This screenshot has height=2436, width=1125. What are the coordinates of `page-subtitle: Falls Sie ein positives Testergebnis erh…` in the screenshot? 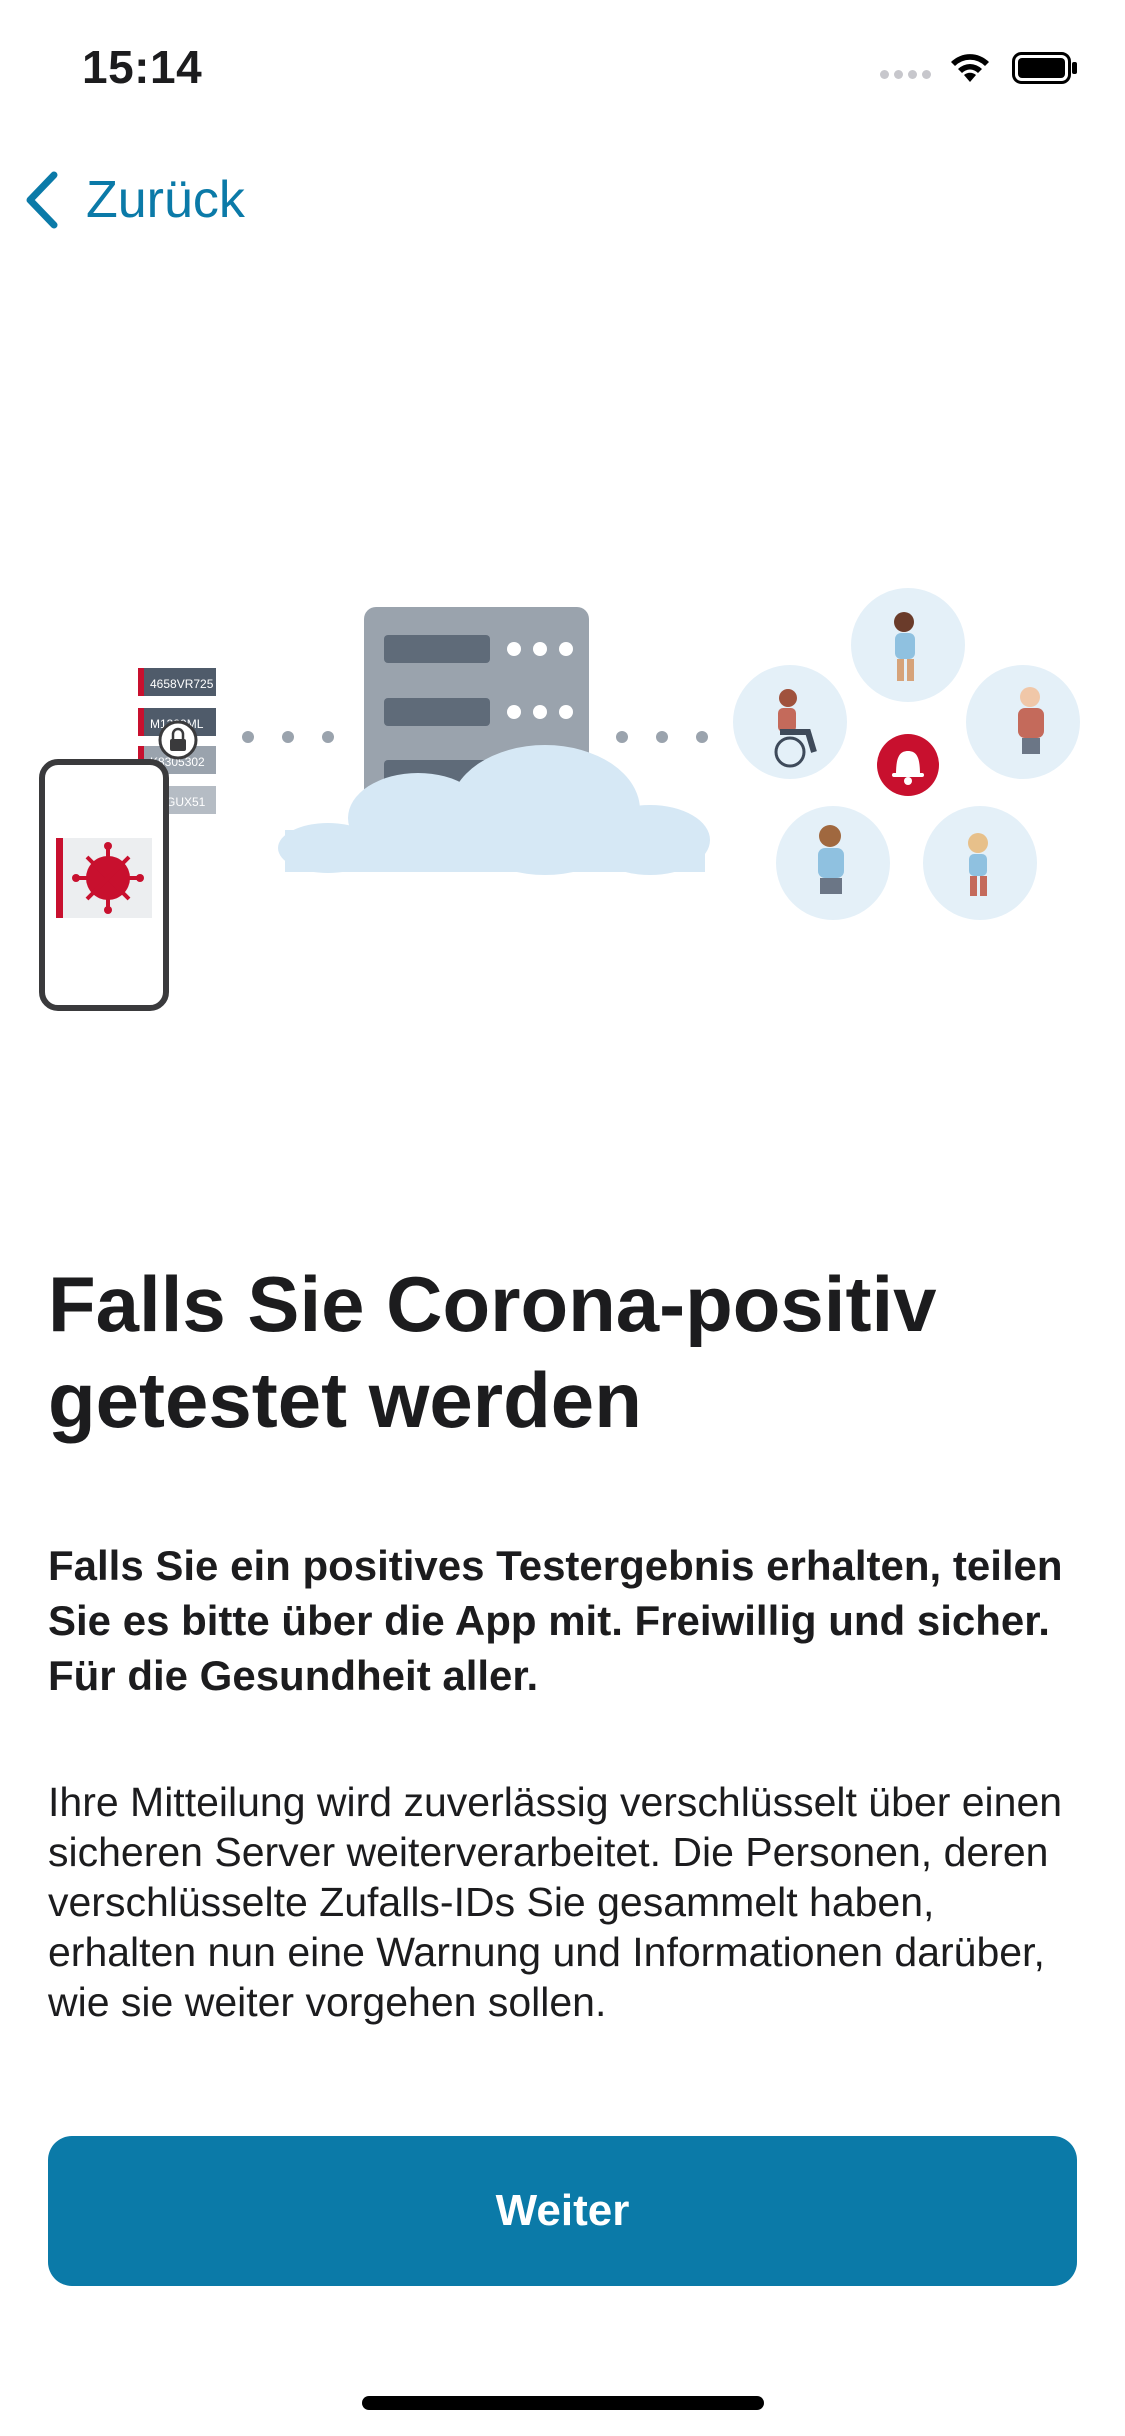 It's located at (555, 1620).